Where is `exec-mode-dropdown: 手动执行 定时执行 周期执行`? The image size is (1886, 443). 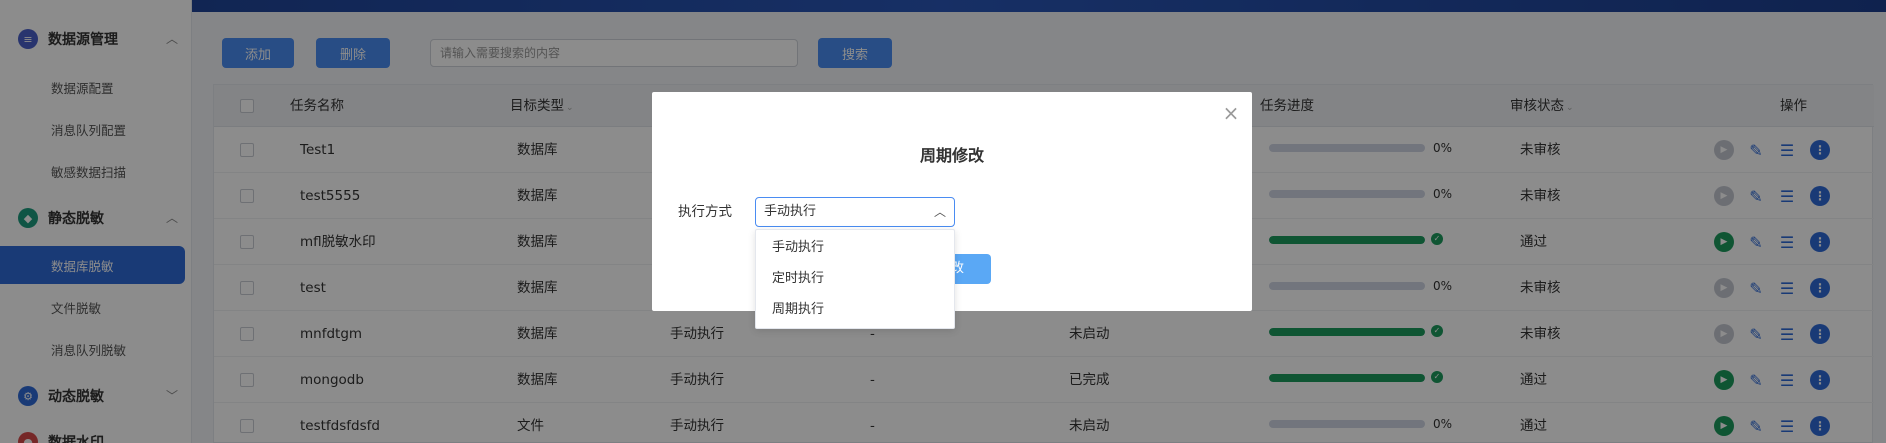
exec-mode-dropdown: 手动执行 定时执行 周期执行 is located at coordinates (855, 279).